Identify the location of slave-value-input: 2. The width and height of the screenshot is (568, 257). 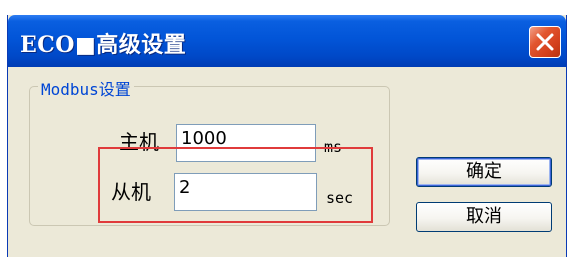
(245, 192).